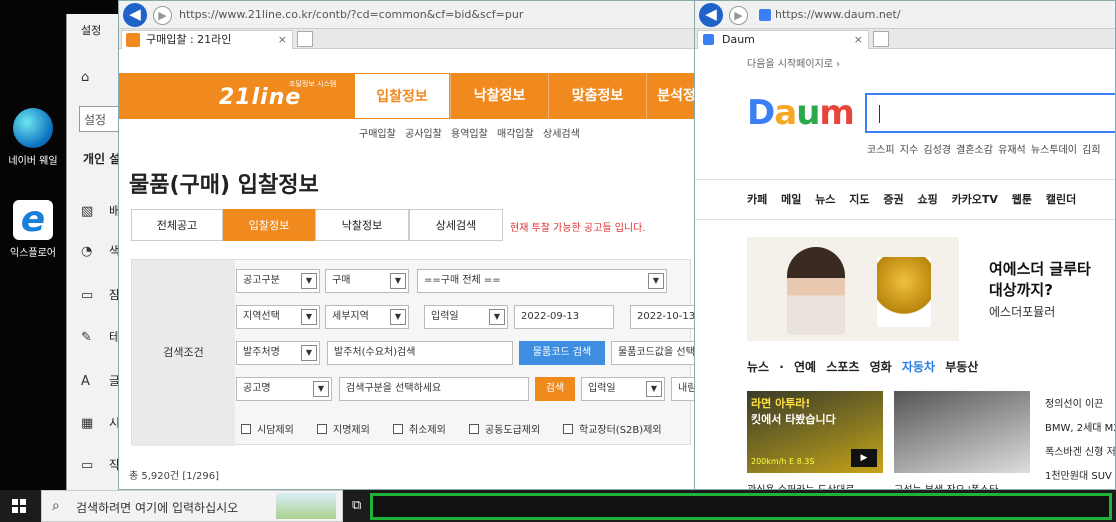 The width and height of the screenshot is (1116, 522). Describe the element at coordinates (962, 432) in the screenshot. I see `news-thumbnail` at that location.